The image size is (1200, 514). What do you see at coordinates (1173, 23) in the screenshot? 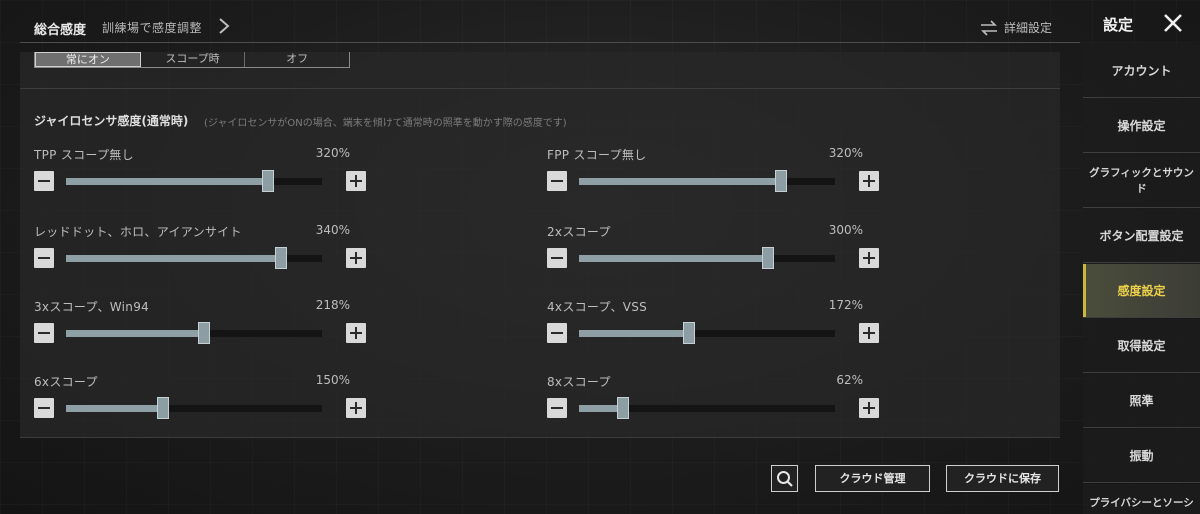
I see `close-icon` at bounding box center [1173, 23].